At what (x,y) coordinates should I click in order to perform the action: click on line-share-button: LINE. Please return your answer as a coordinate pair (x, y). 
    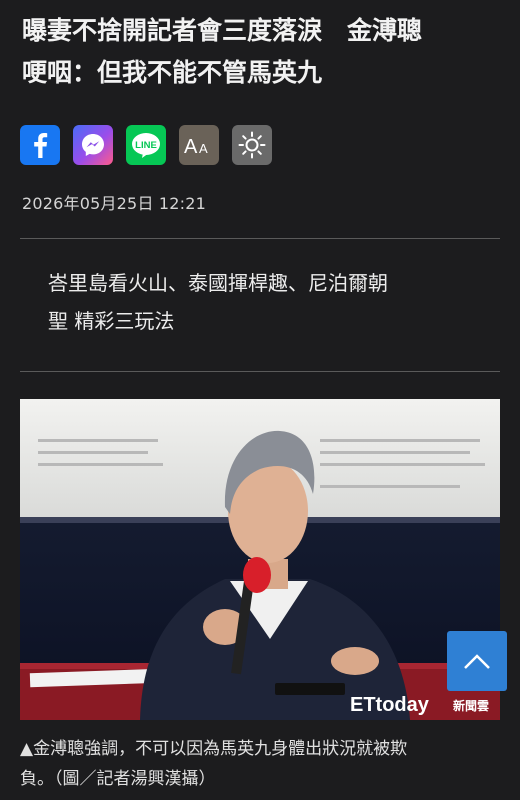
    Looking at the image, I should click on (146, 145).